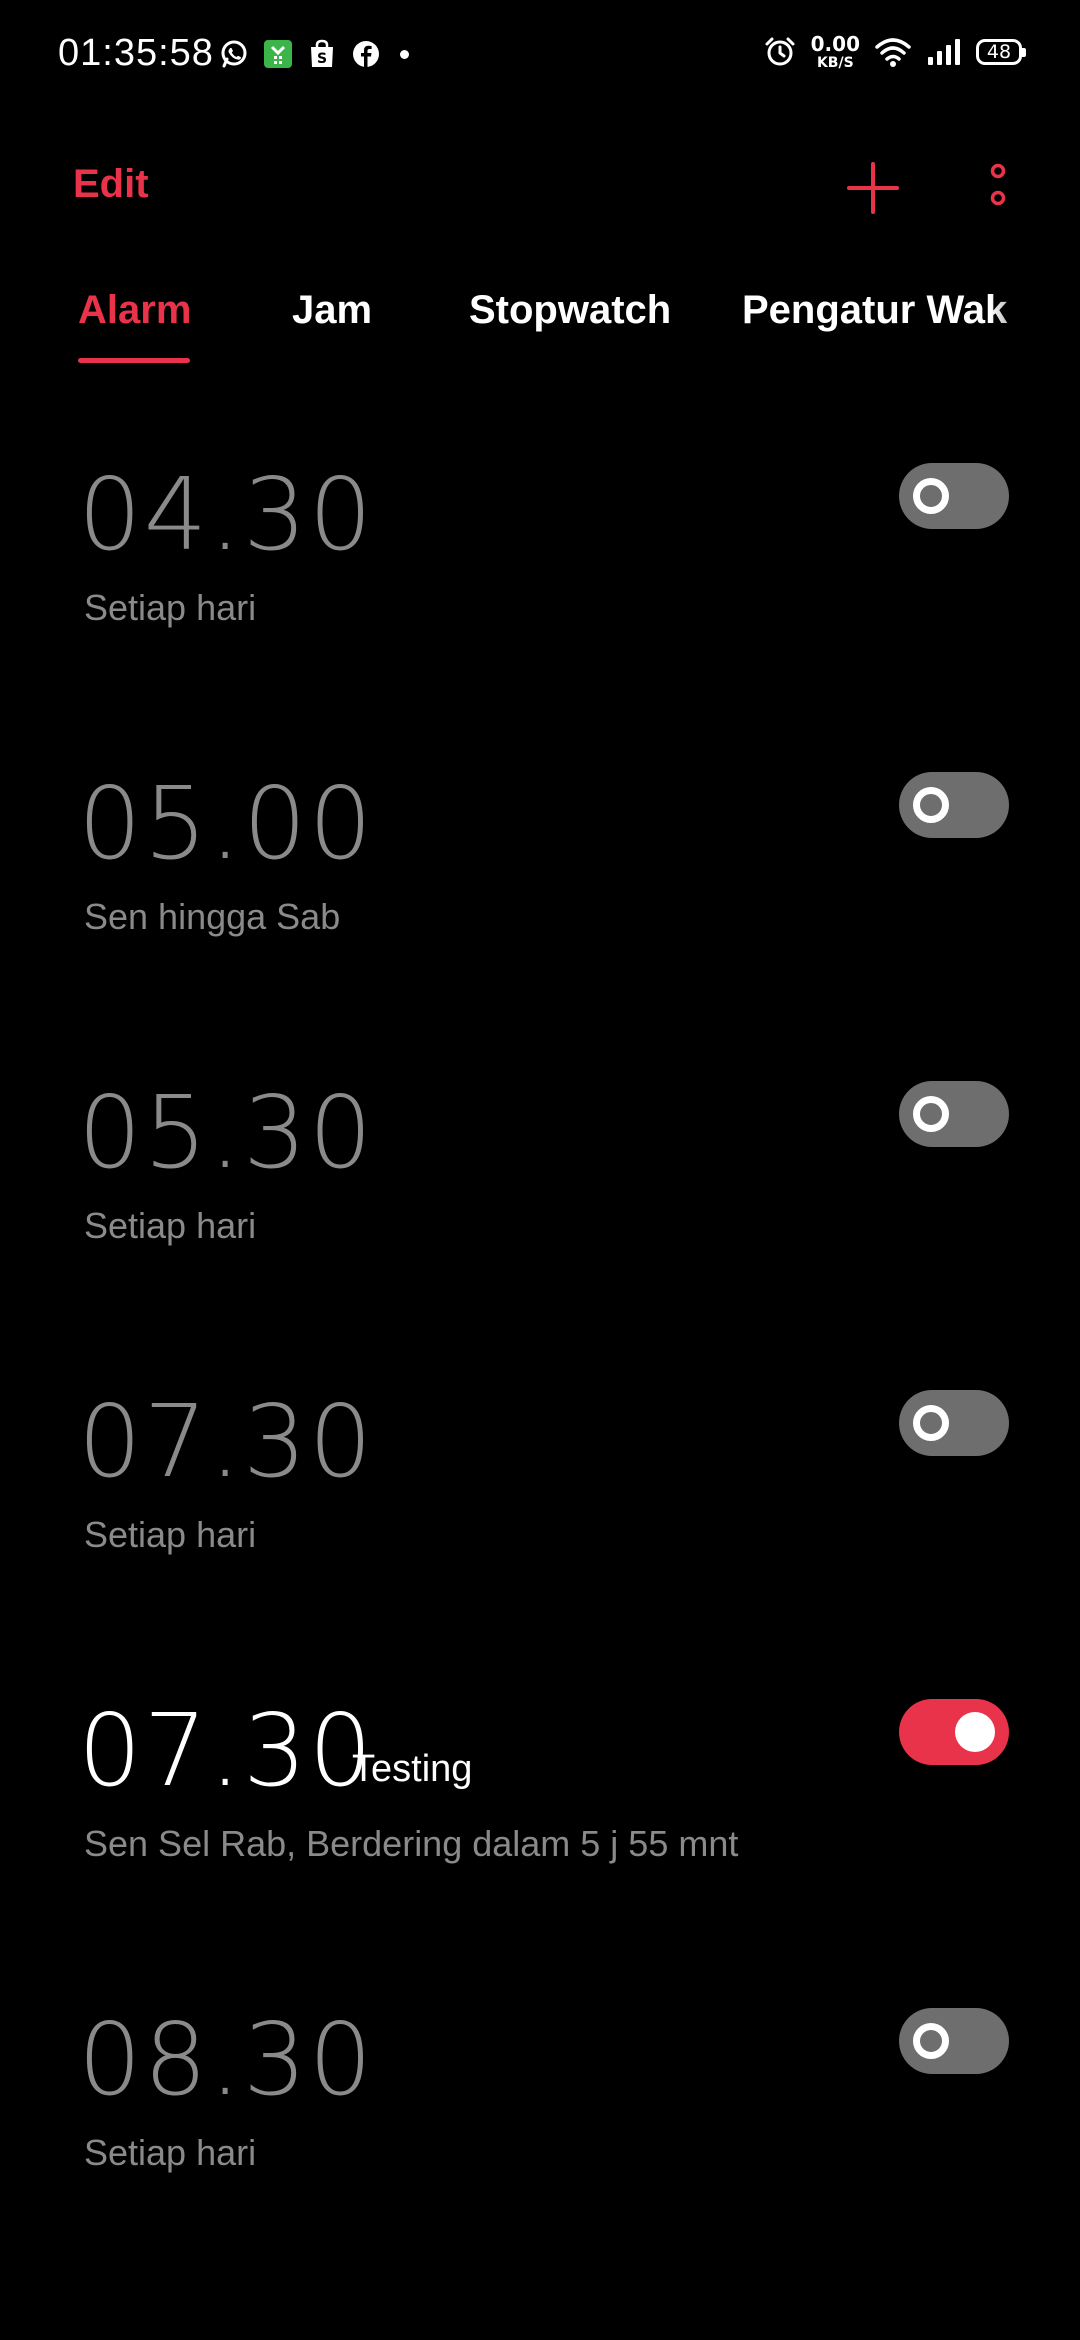 This screenshot has width=1080, height=2340. I want to click on whatsapp-icon, so click(234, 54).